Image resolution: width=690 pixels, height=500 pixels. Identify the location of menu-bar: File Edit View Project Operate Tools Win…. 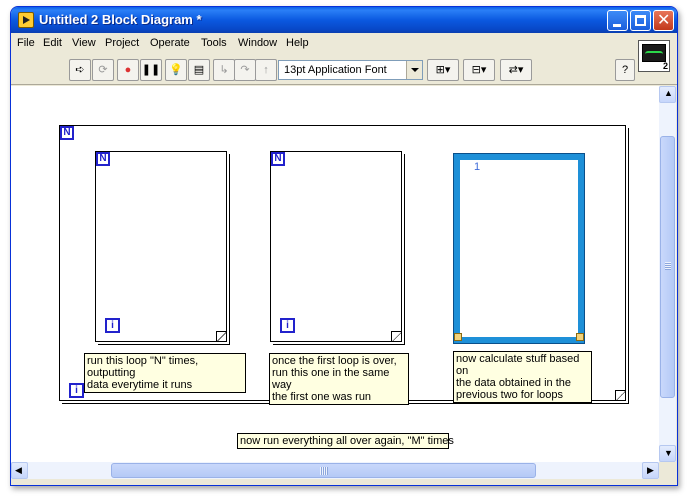
(344, 44).